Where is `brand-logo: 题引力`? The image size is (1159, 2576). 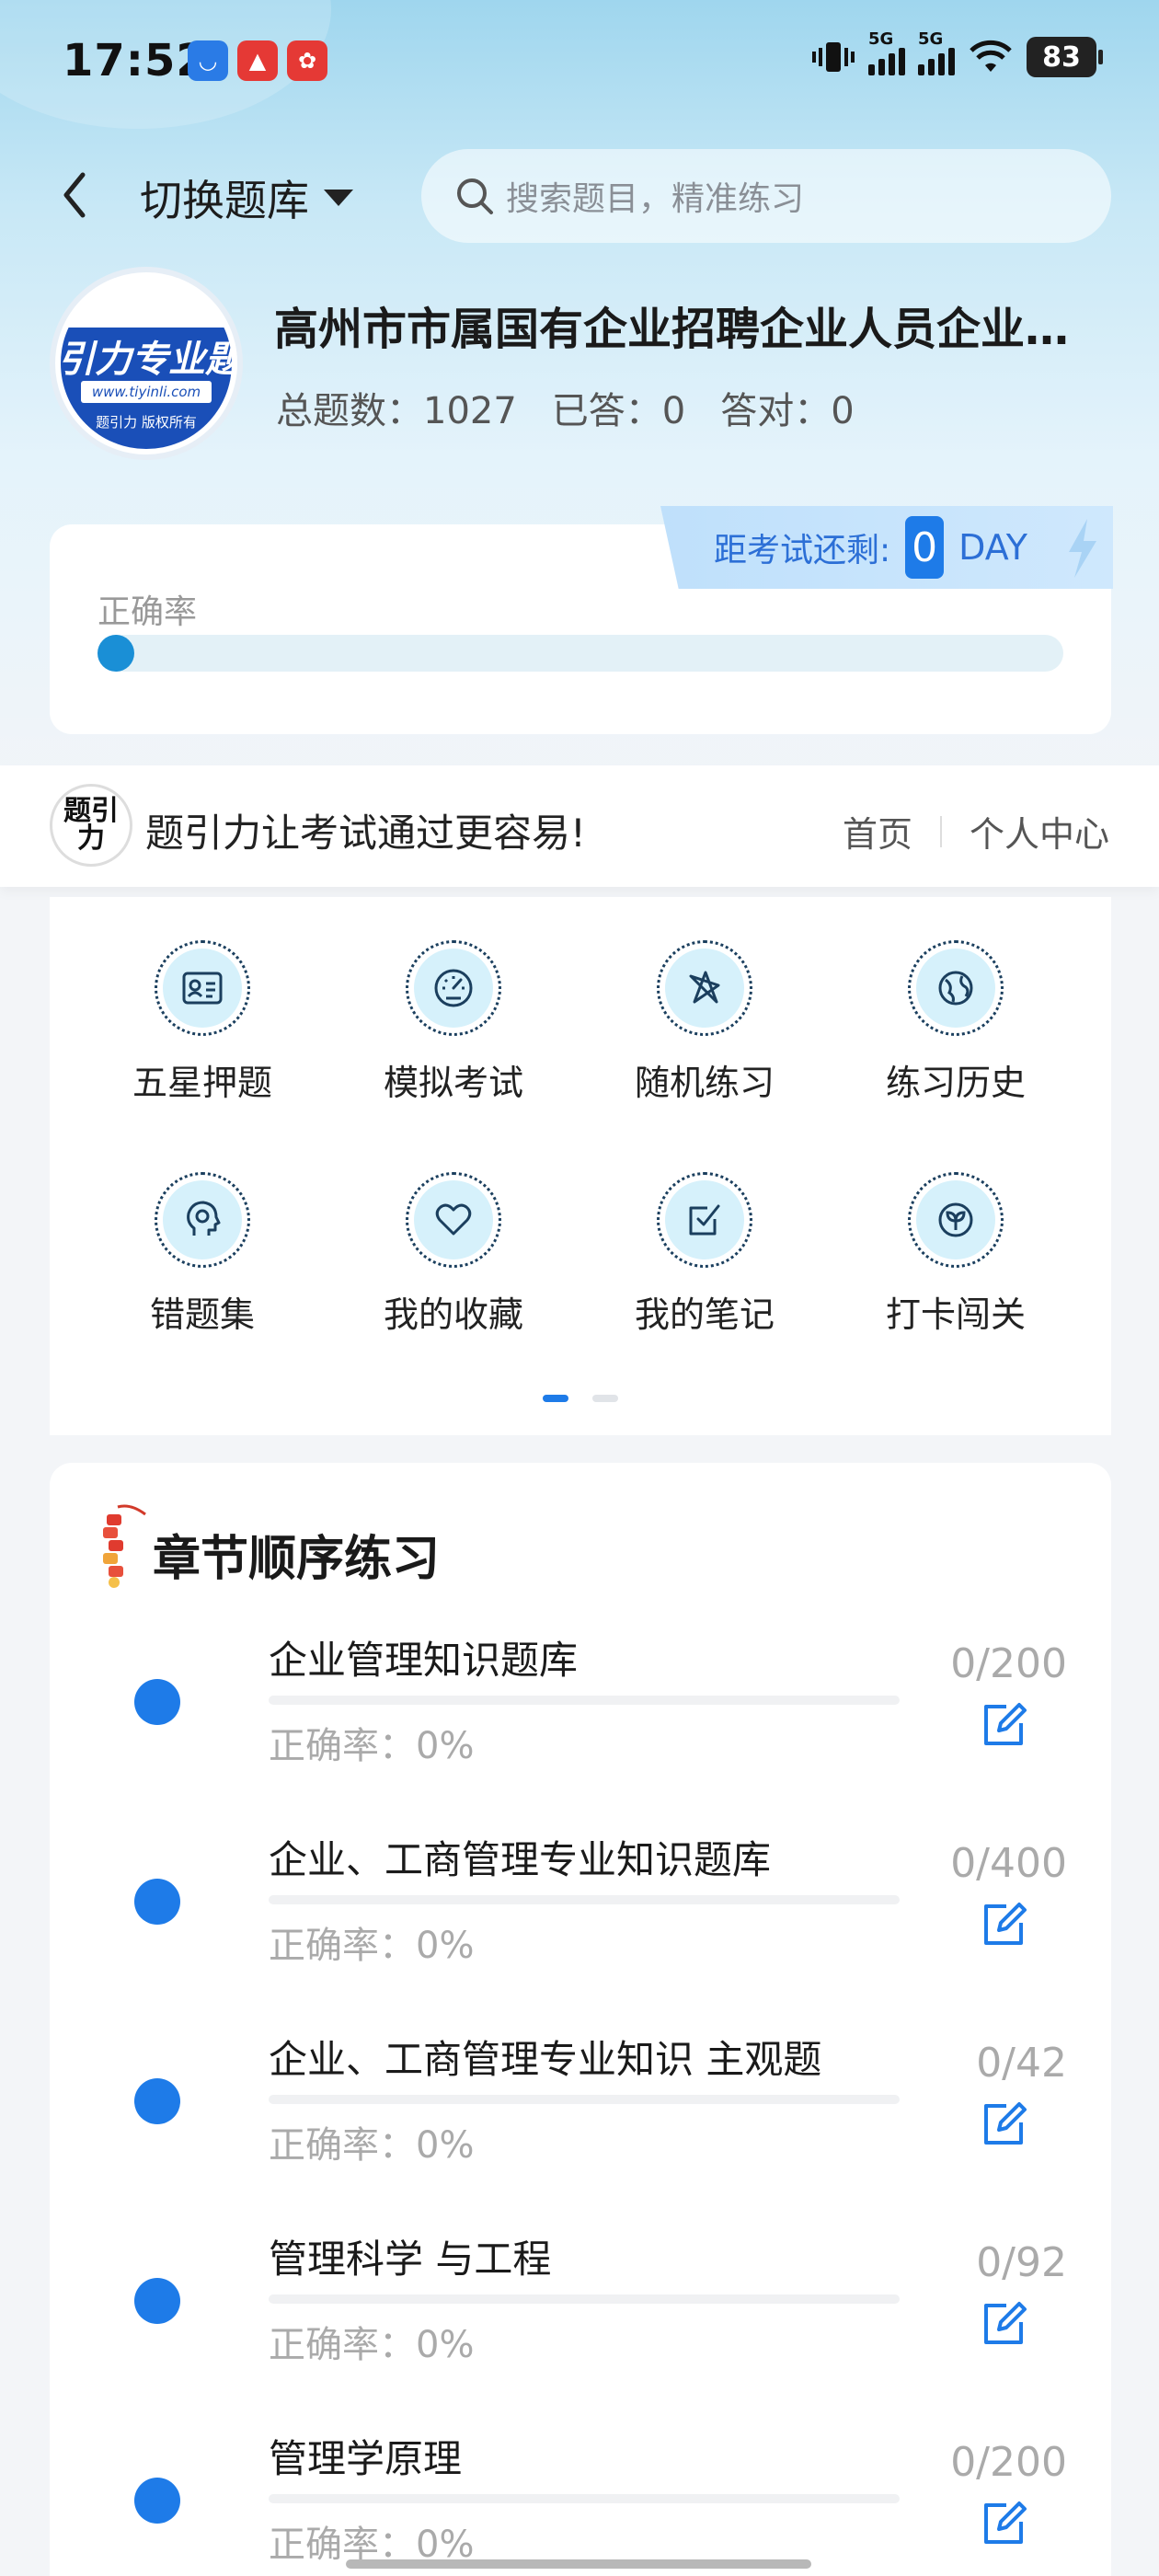
brand-logo: 题引力 is located at coordinates (91, 825).